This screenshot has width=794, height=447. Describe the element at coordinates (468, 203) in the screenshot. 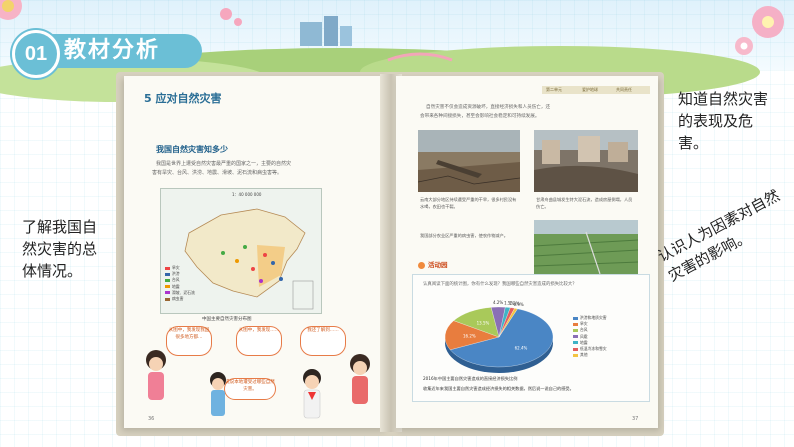

I see `photo-caption: 云南大部分地区持续遭受严重的干旱，很多村民没有水喝，农田也干裂。` at that location.